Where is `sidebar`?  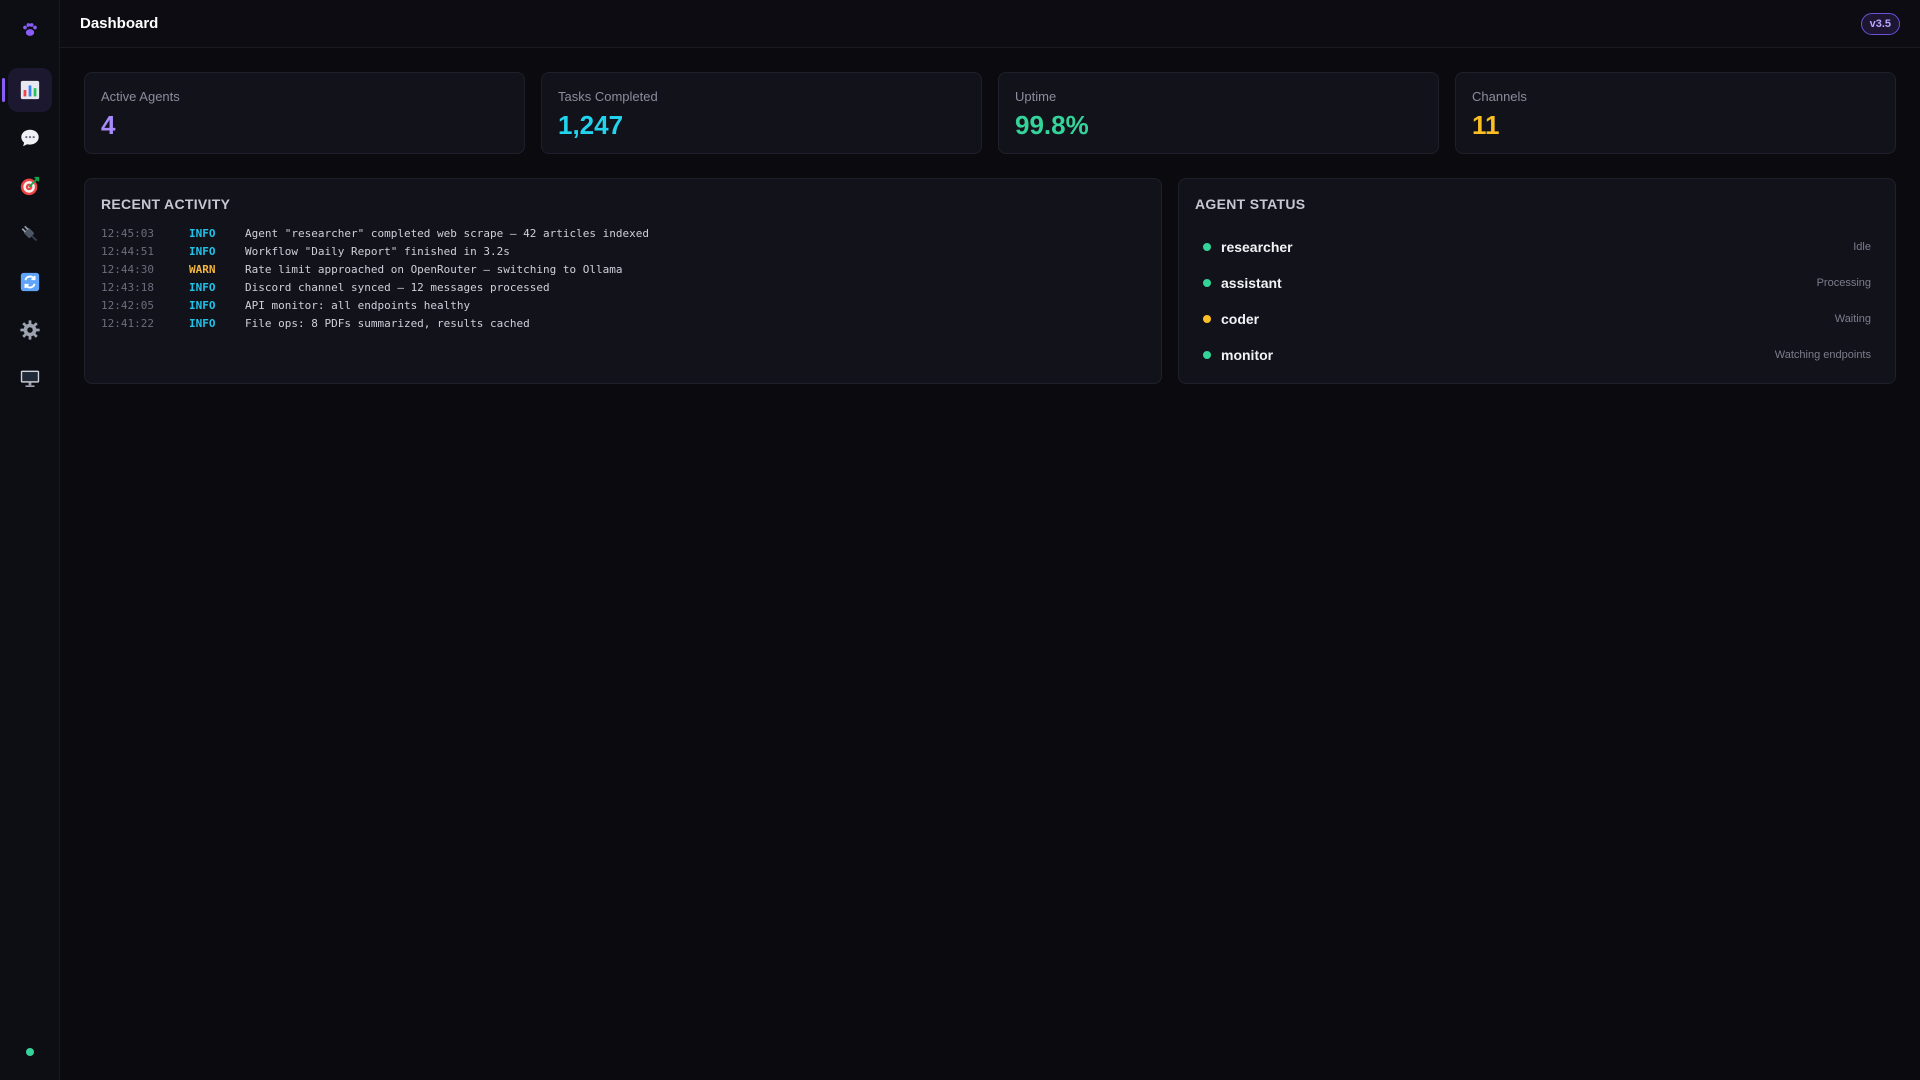
sidebar is located at coordinates (30, 540).